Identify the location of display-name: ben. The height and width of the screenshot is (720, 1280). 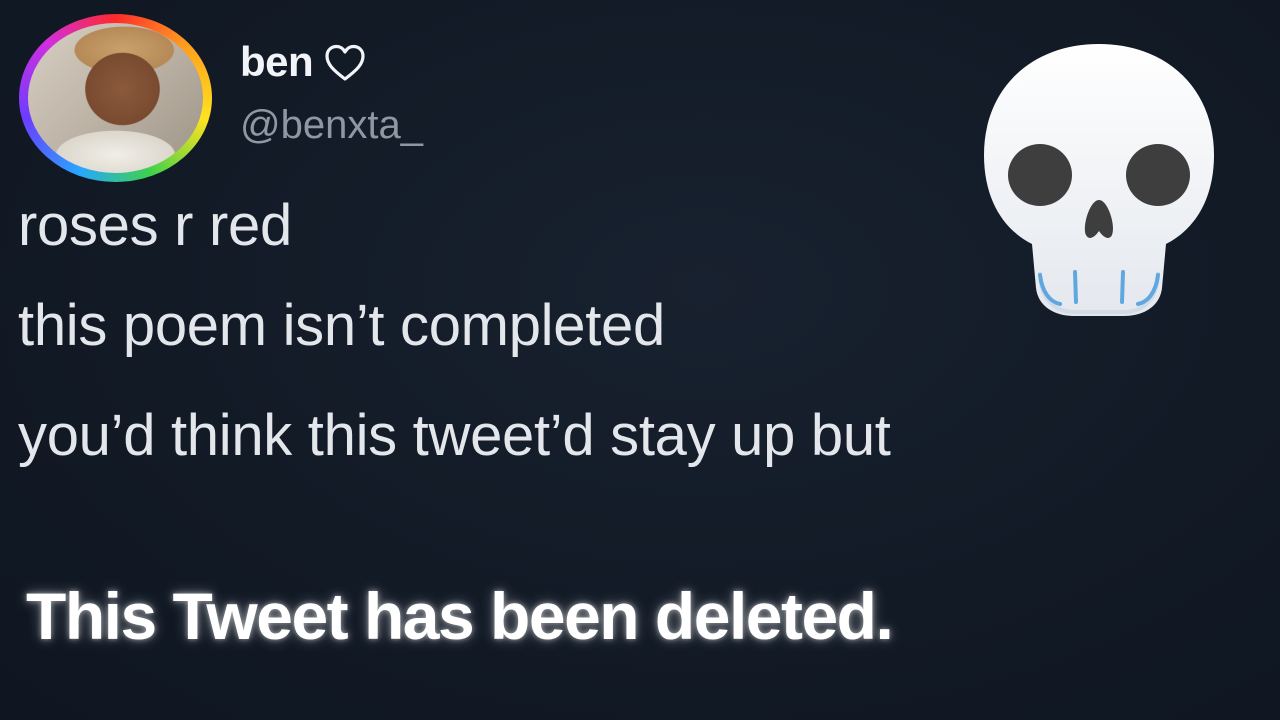
(303, 62).